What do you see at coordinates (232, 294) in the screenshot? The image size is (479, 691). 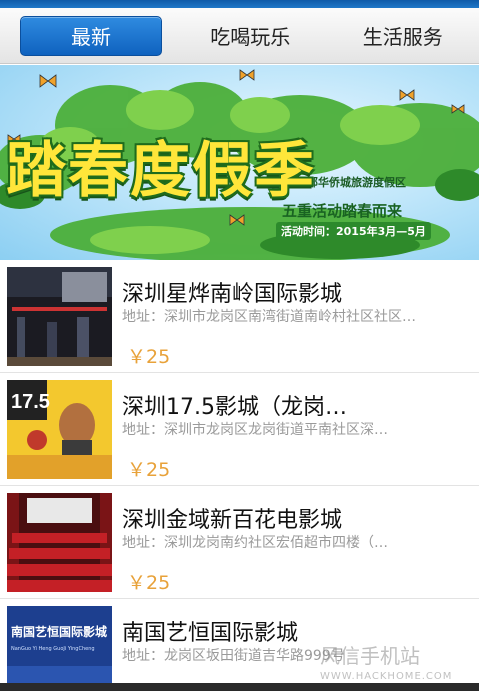 I see `cinema-name: 深圳星烨南岭国际影城` at bounding box center [232, 294].